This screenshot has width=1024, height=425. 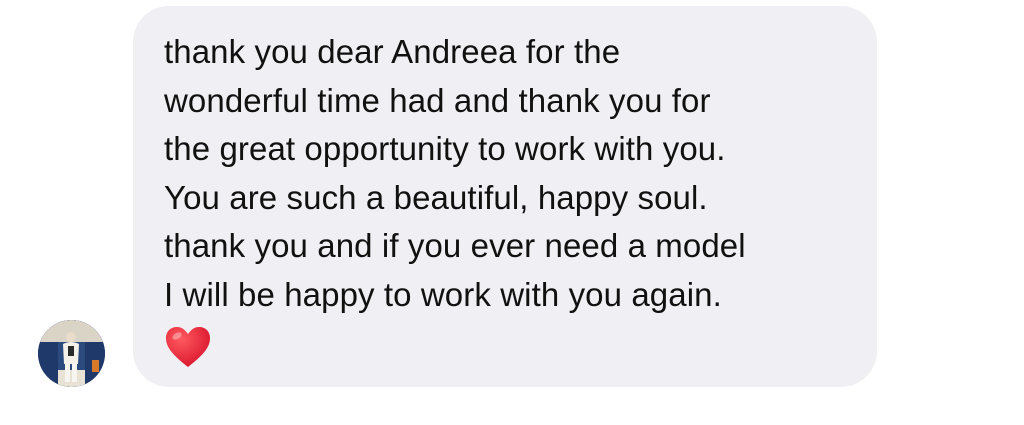 What do you see at coordinates (436, 197) in the screenshot?
I see `message-line: You are such a beautiful, happy soul.` at bounding box center [436, 197].